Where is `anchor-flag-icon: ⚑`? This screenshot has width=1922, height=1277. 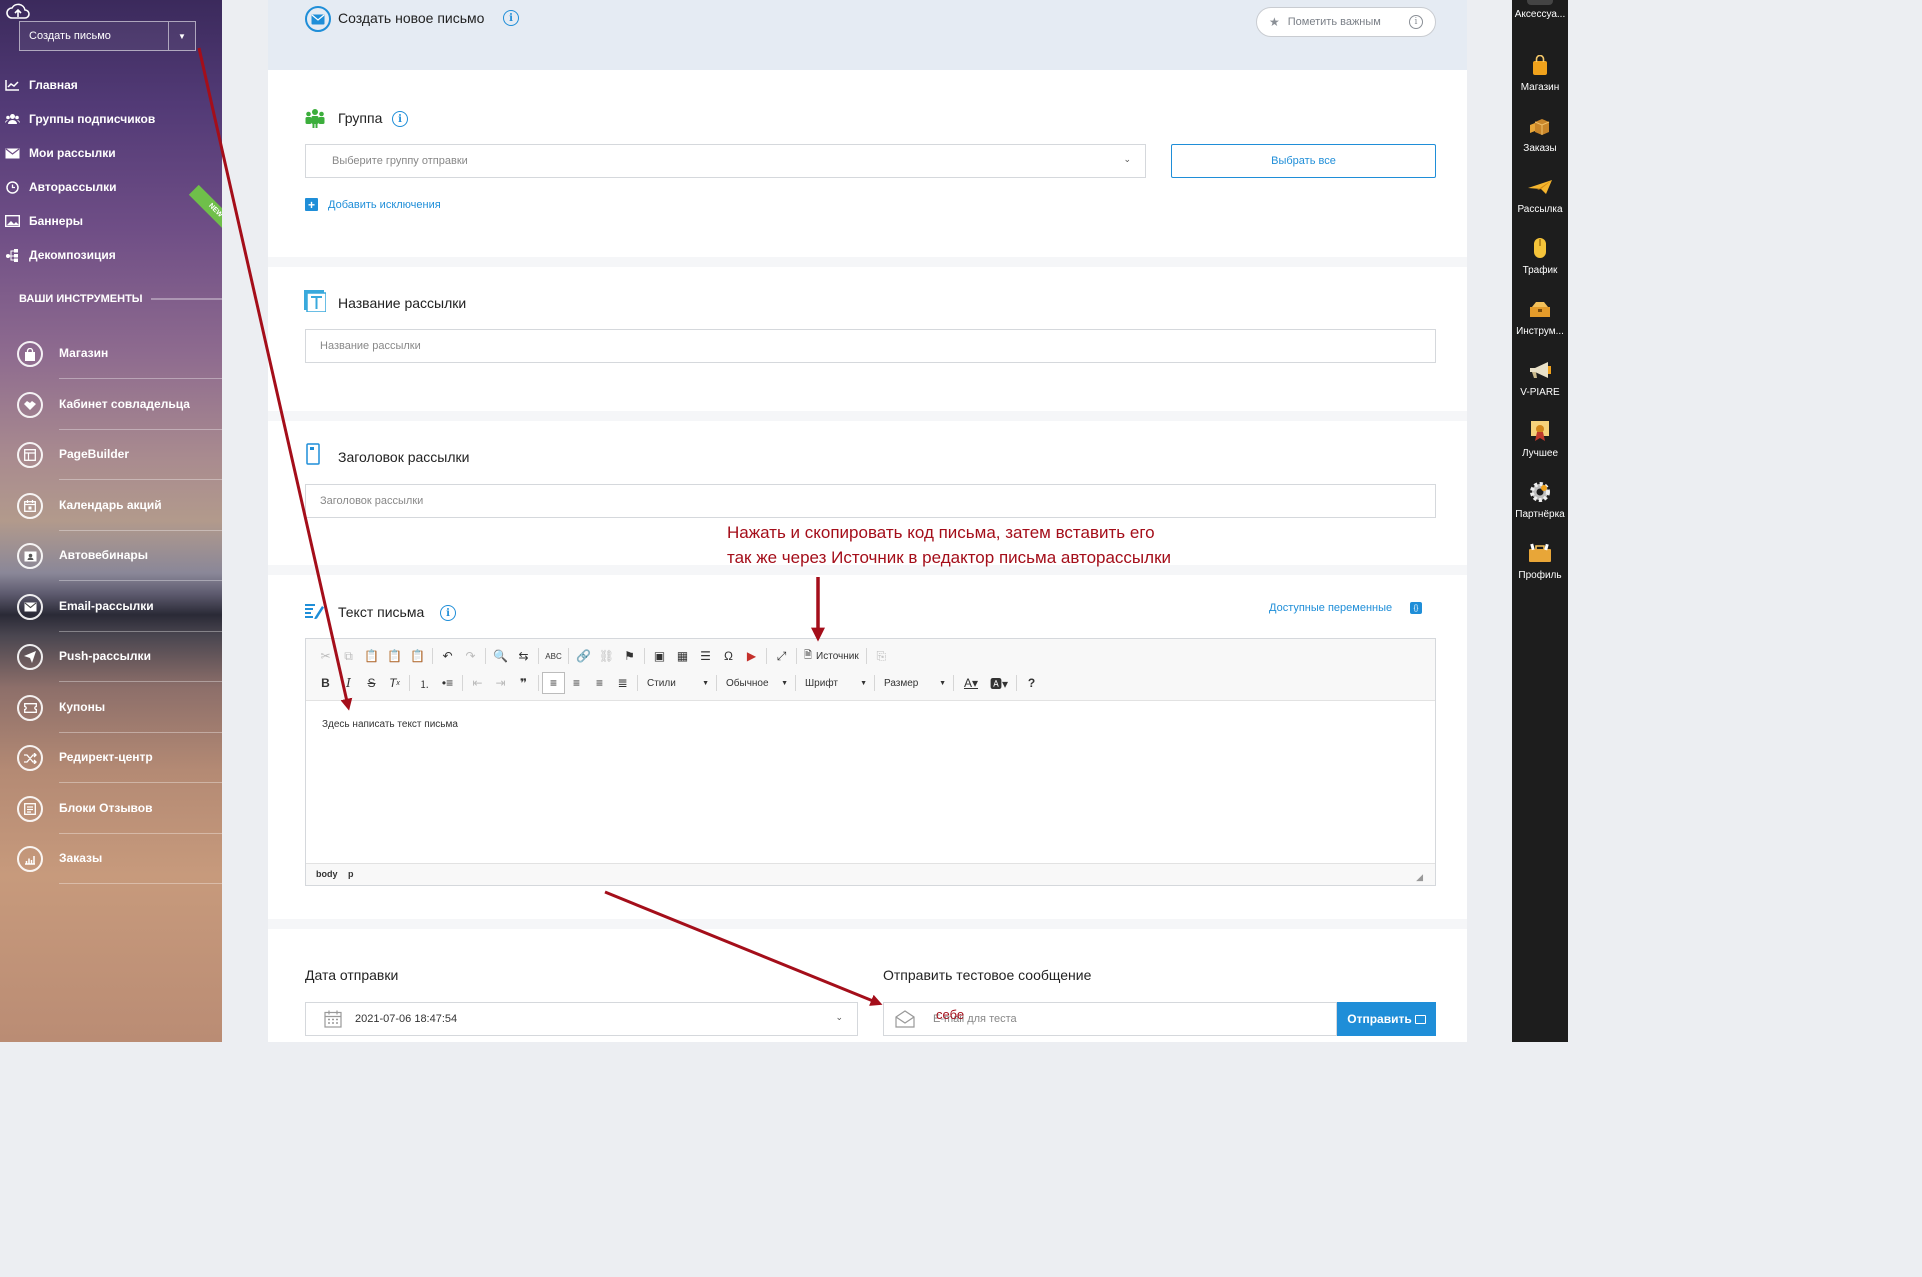
anchor-flag-icon: ⚑ is located at coordinates (629, 656).